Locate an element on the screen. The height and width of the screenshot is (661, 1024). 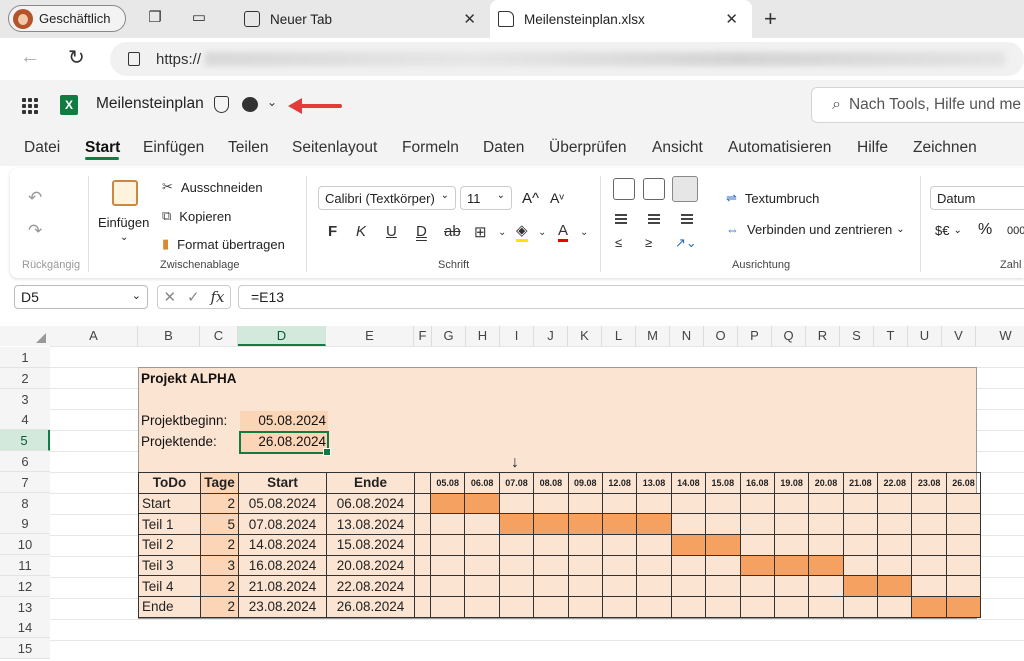
column-header: V is located at coordinates (959, 336).